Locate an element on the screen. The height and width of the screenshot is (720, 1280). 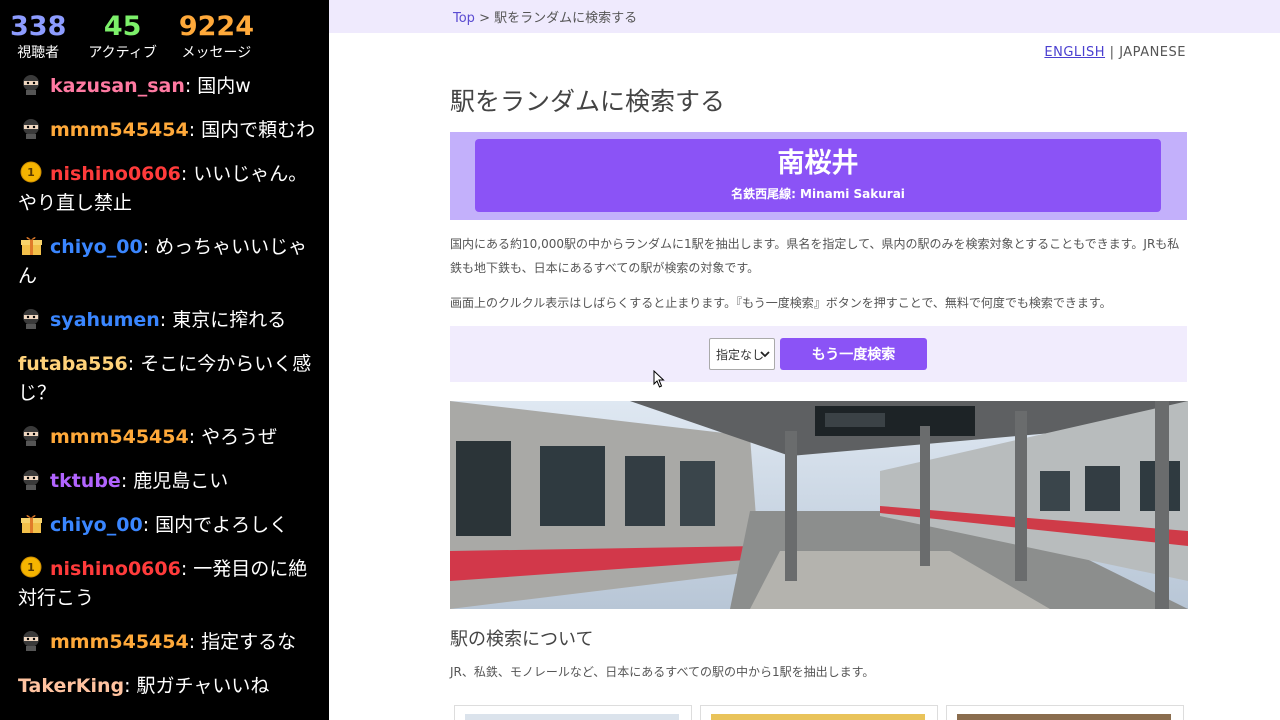
station-line: 名鉄西尾線: Minami Sakurai is located at coordinates (818, 194).